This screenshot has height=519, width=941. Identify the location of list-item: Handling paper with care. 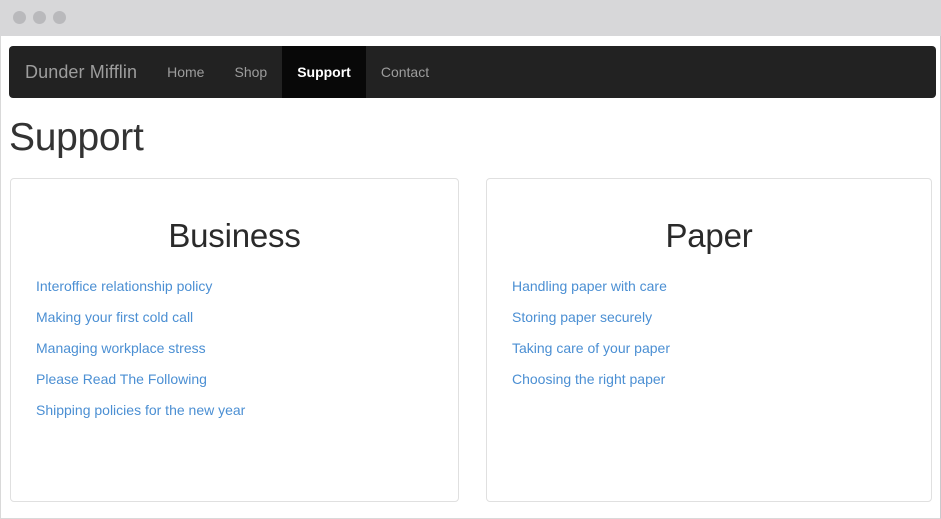
(721, 286).